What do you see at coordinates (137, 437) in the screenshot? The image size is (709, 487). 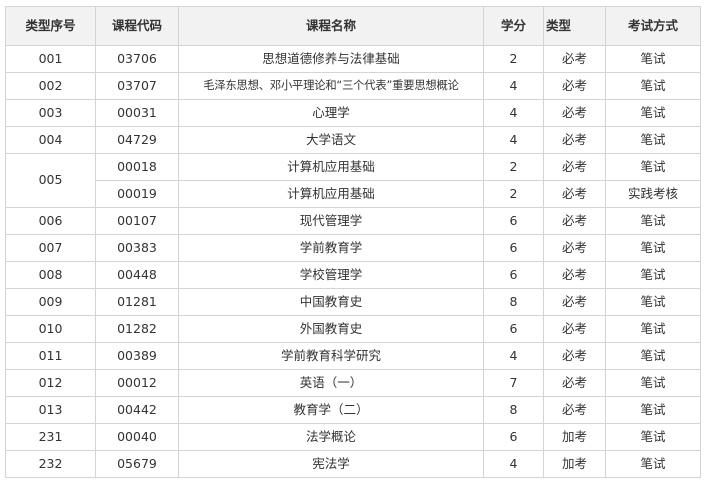 I see `cell-code: 00040` at bounding box center [137, 437].